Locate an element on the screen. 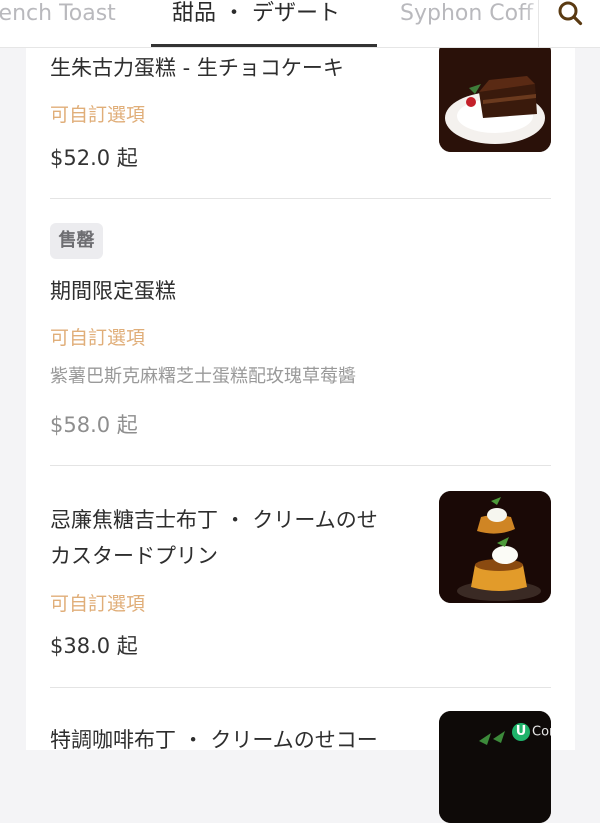 This screenshot has width=600, height=823. item-name: 特調咖啡布丁 ・ クリームのせコー is located at coordinates (214, 740).